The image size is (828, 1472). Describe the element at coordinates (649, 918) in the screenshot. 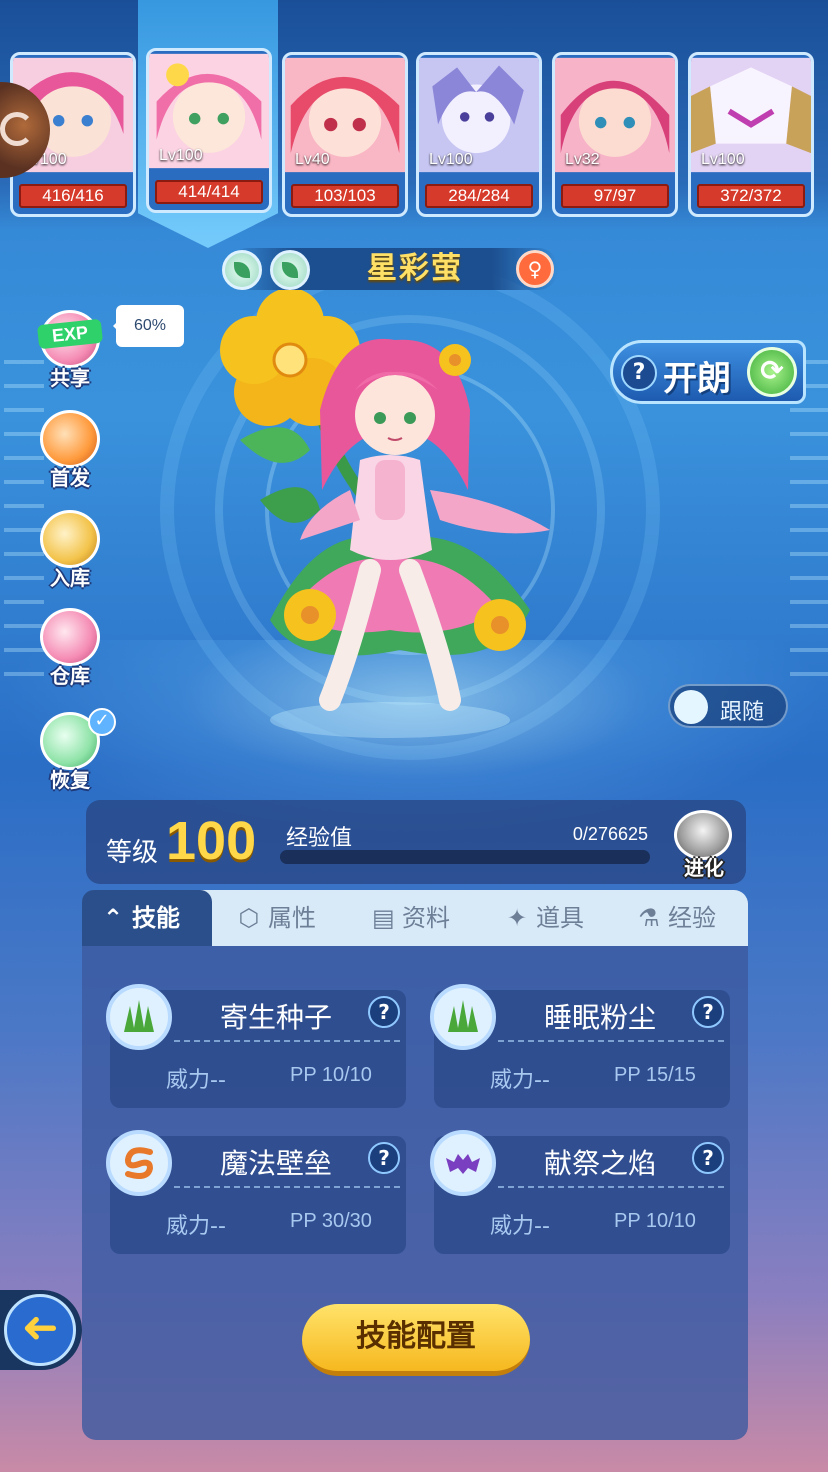

I see `flask-icon: ⚗` at that location.